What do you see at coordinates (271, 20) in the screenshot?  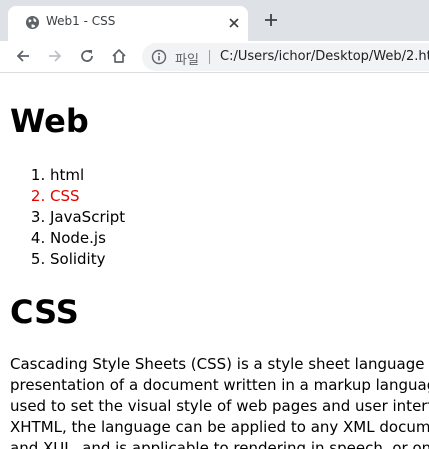 I see `plus-icon` at bounding box center [271, 20].